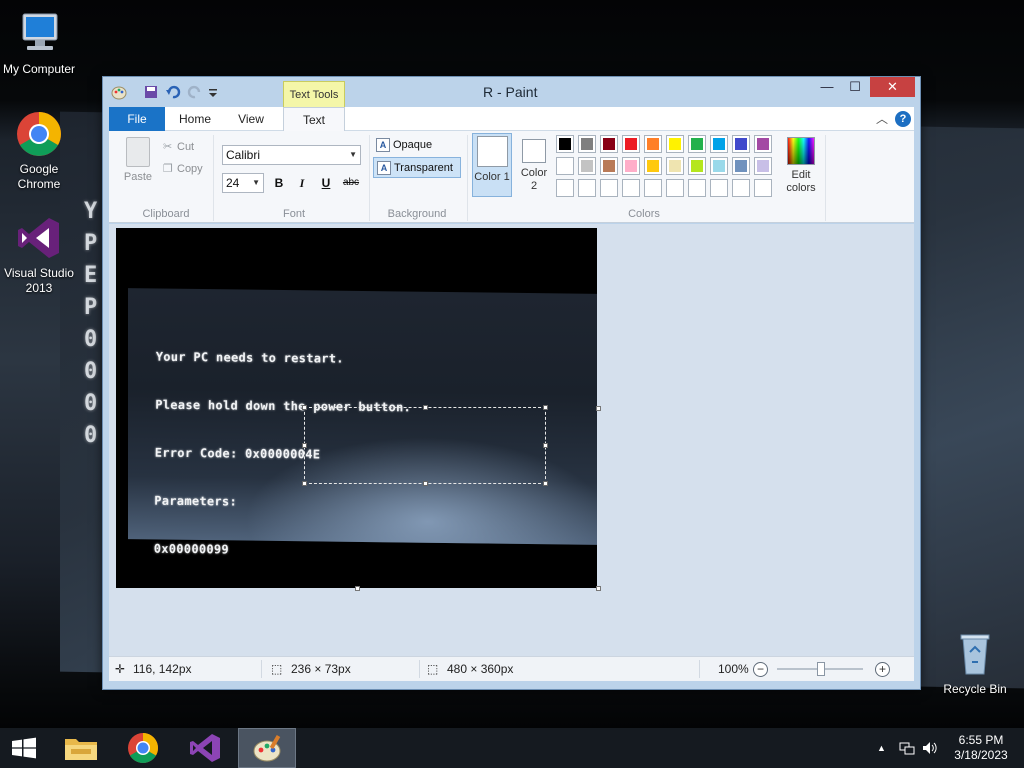 The height and width of the screenshot is (768, 1024). What do you see at coordinates (801, 166) in the screenshot?
I see `edit-colors-button: Edit colors` at bounding box center [801, 166].